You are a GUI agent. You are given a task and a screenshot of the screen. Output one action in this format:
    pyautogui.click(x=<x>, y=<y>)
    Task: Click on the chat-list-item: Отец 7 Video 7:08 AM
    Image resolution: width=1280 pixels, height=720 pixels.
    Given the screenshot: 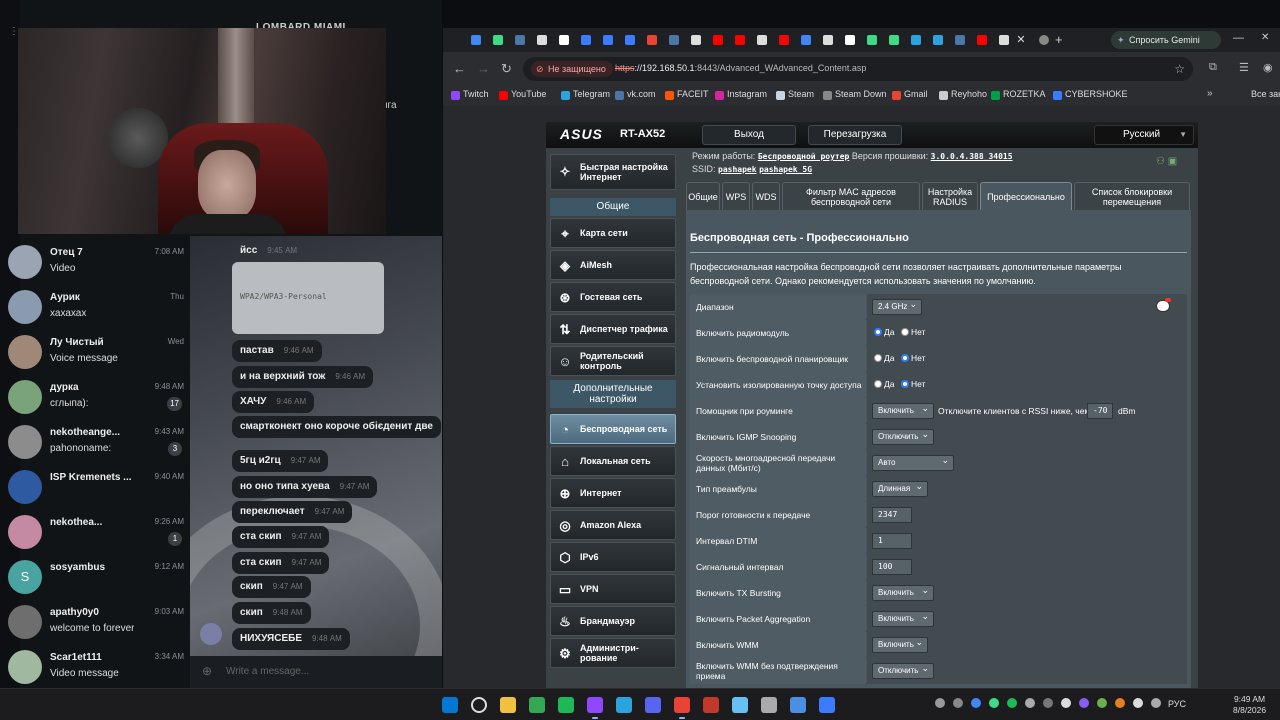 What is the action you would take?
    pyautogui.click(x=95, y=262)
    